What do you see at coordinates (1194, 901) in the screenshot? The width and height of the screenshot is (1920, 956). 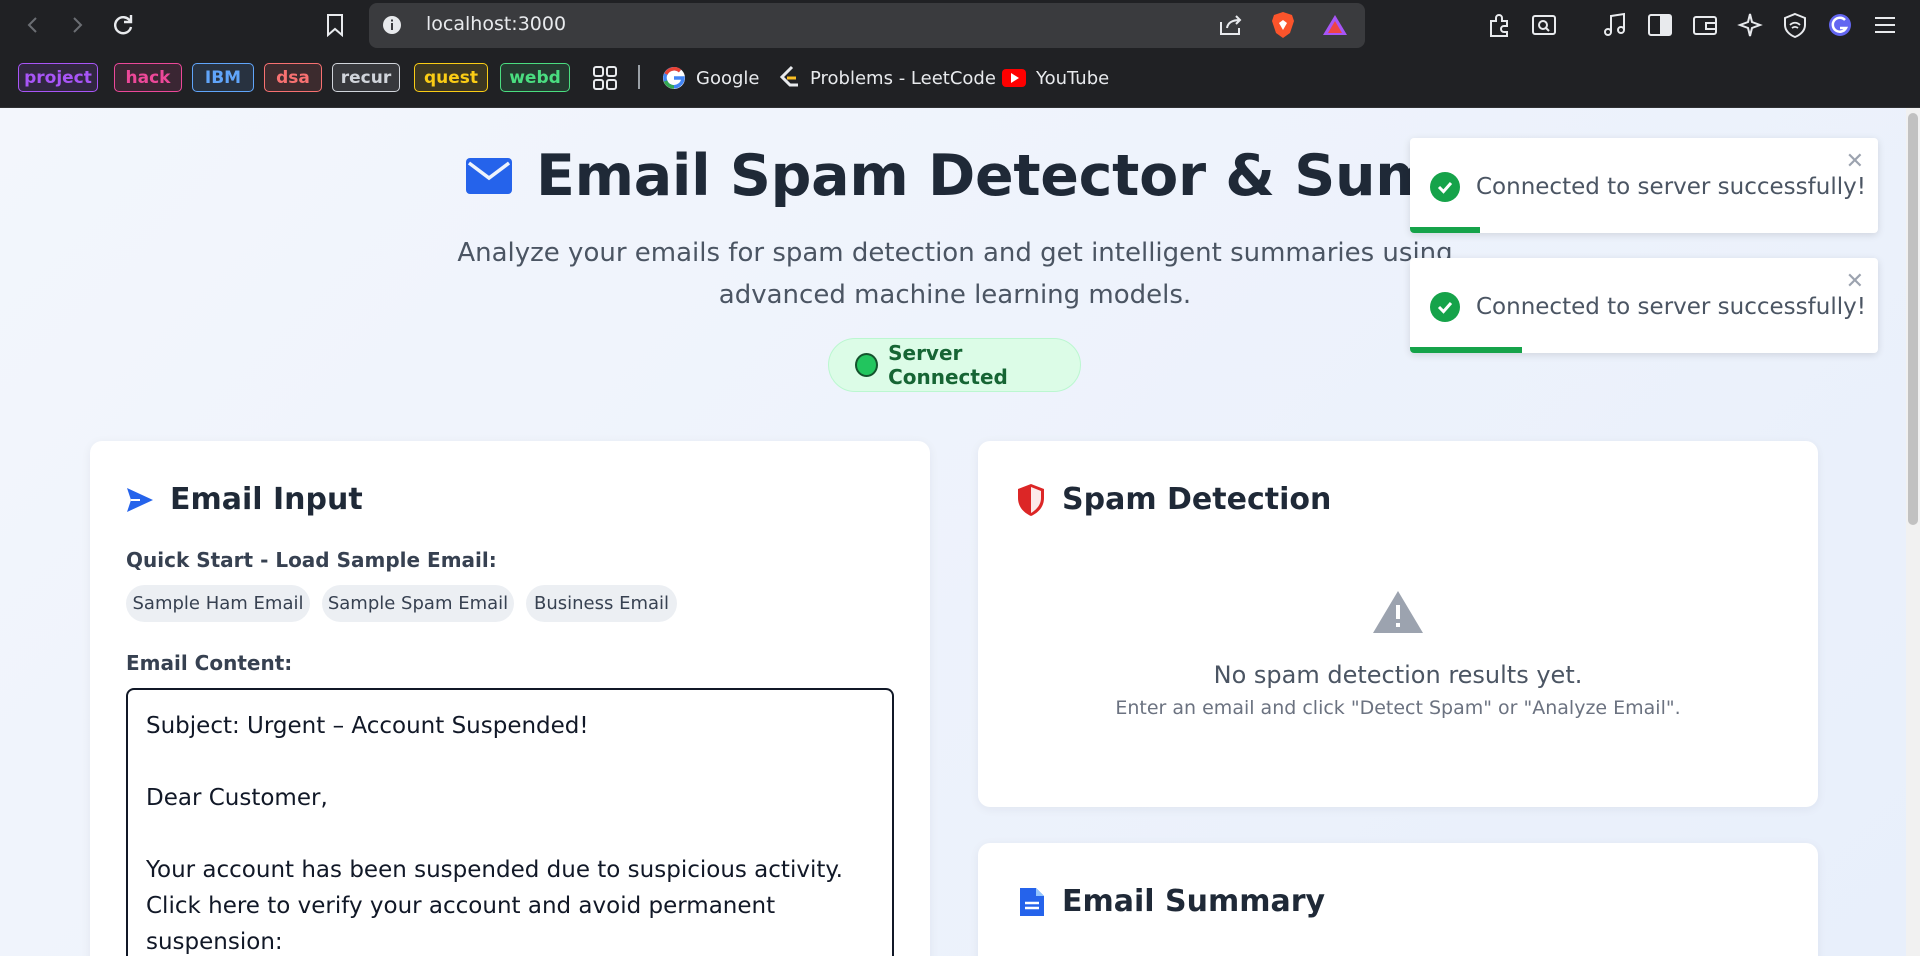 I see `email-summary-title: Email Summary` at bounding box center [1194, 901].